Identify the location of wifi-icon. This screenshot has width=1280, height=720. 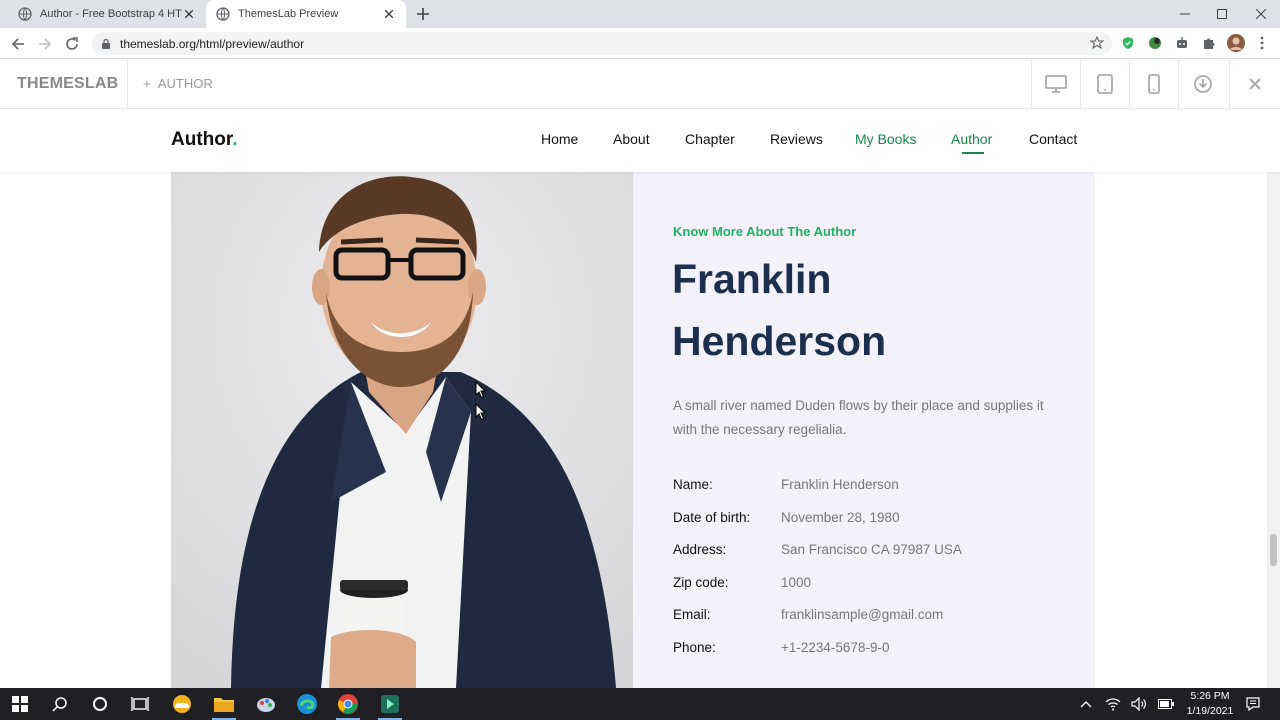
(1113, 704).